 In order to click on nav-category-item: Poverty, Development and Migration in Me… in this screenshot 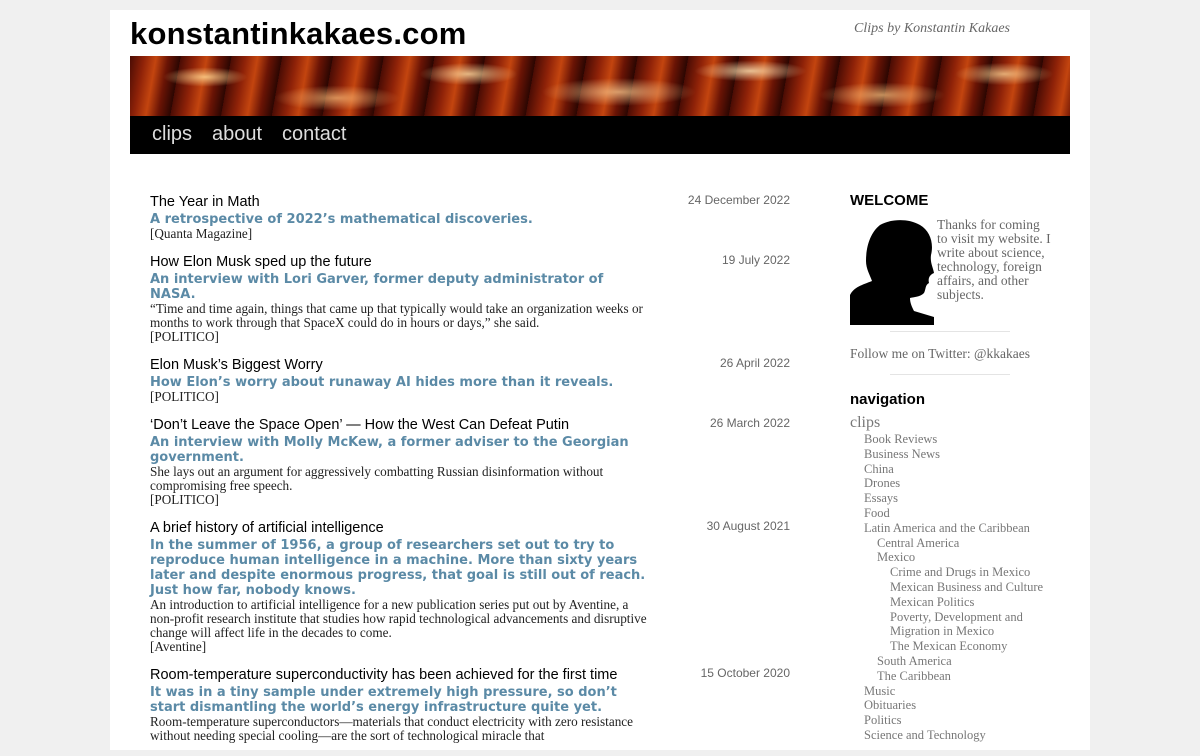, I will do `click(955, 625)`.